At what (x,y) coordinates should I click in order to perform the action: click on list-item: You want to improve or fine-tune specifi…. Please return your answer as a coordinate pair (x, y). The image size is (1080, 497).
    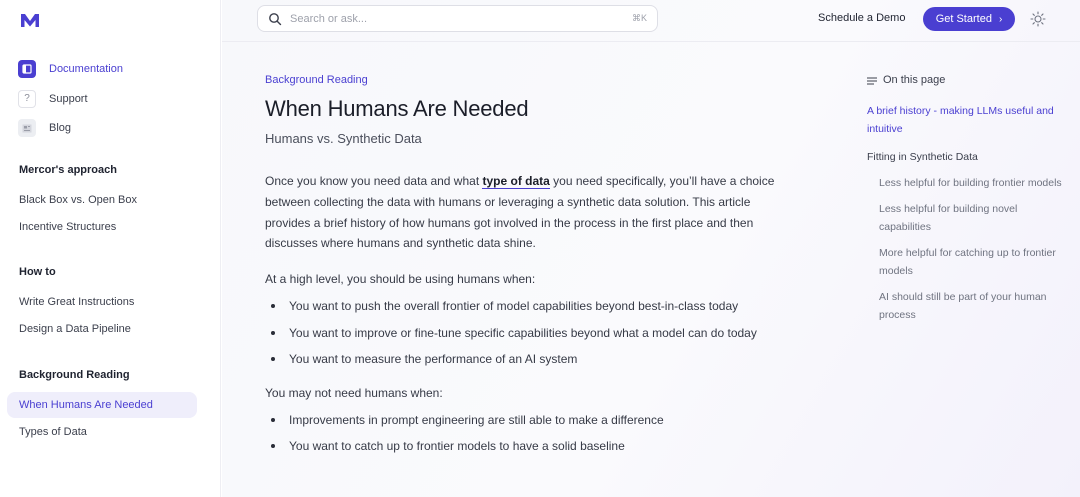
    Looking at the image, I should click on (535, 338).